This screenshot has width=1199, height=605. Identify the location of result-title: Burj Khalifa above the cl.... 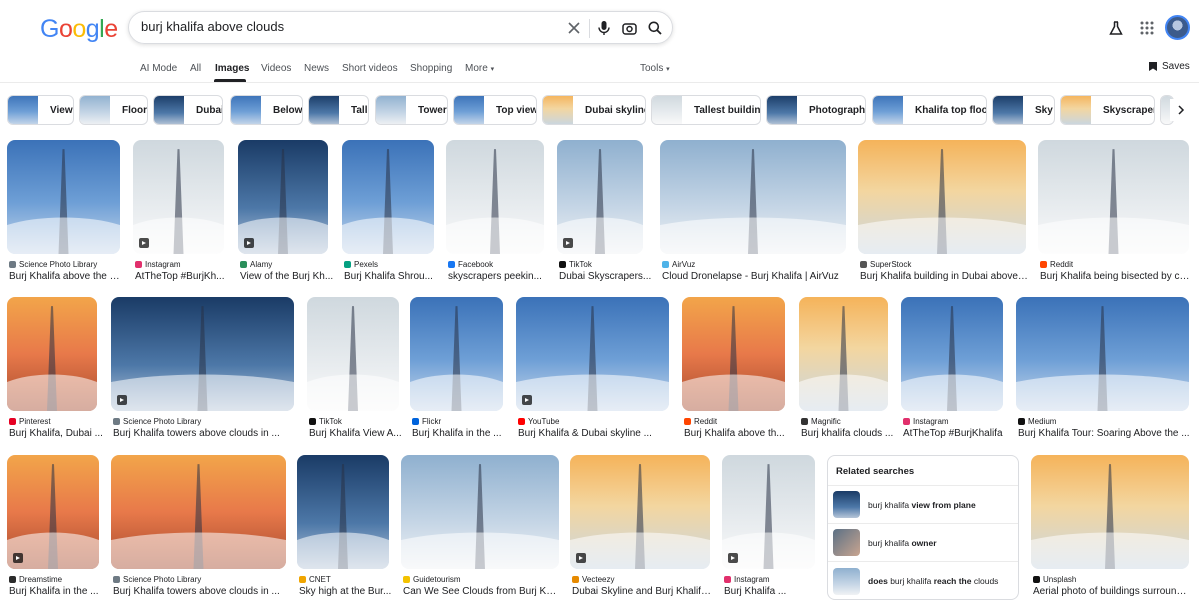
(65, 276).